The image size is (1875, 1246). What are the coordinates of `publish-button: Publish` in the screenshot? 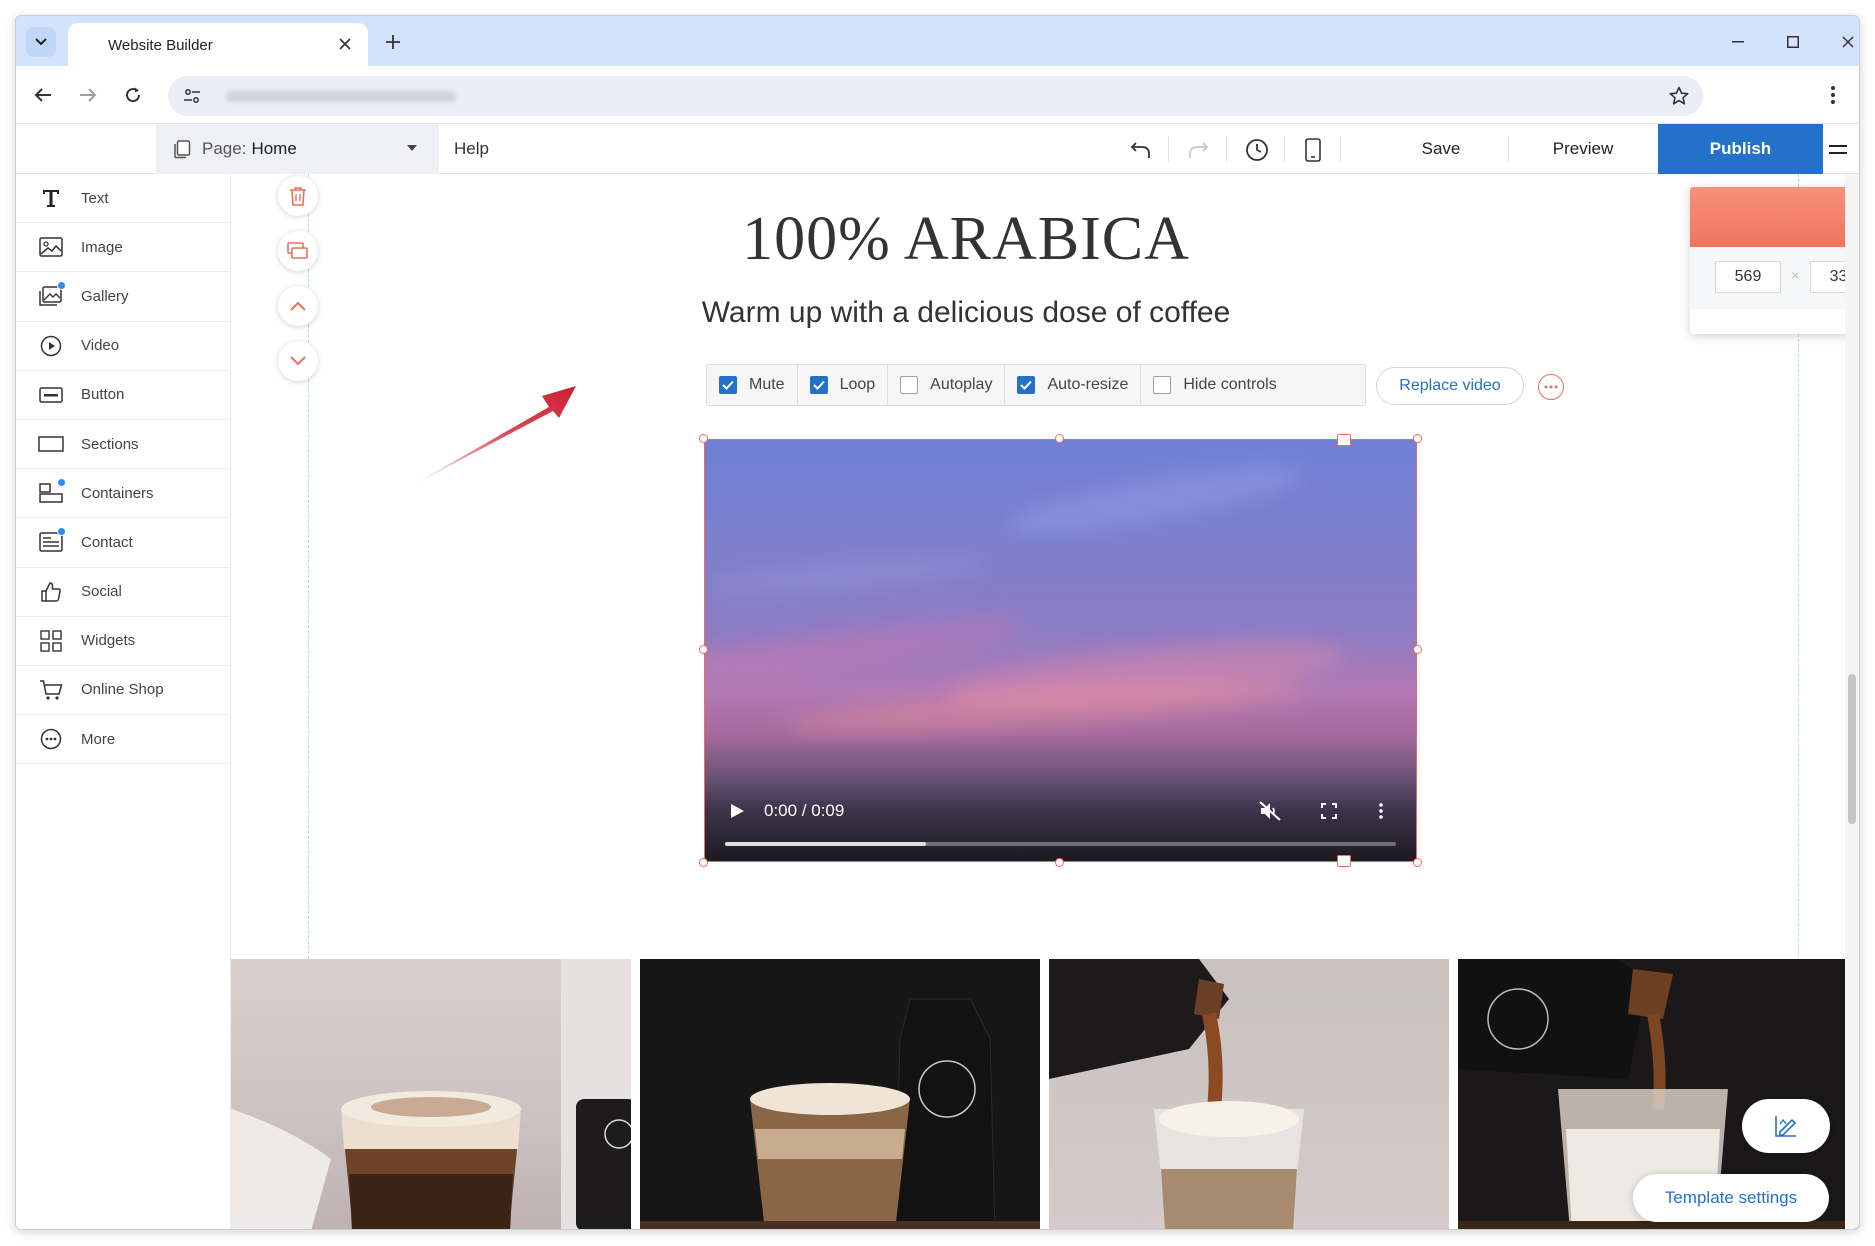 It's located at (1740, 149).